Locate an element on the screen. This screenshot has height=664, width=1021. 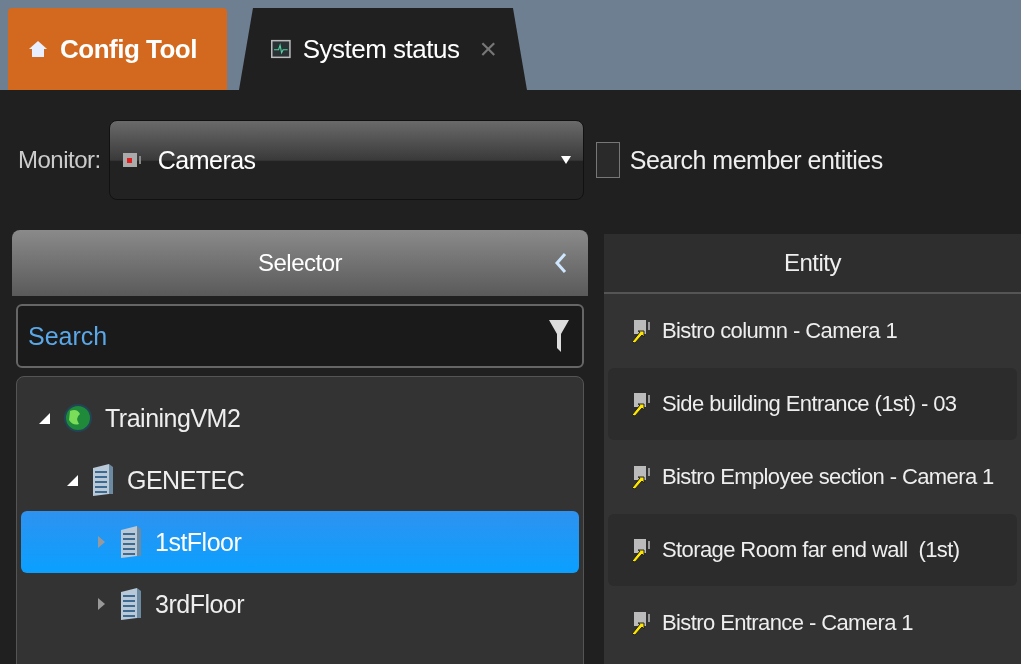
caret-icon is located at coordinates (565, 160).